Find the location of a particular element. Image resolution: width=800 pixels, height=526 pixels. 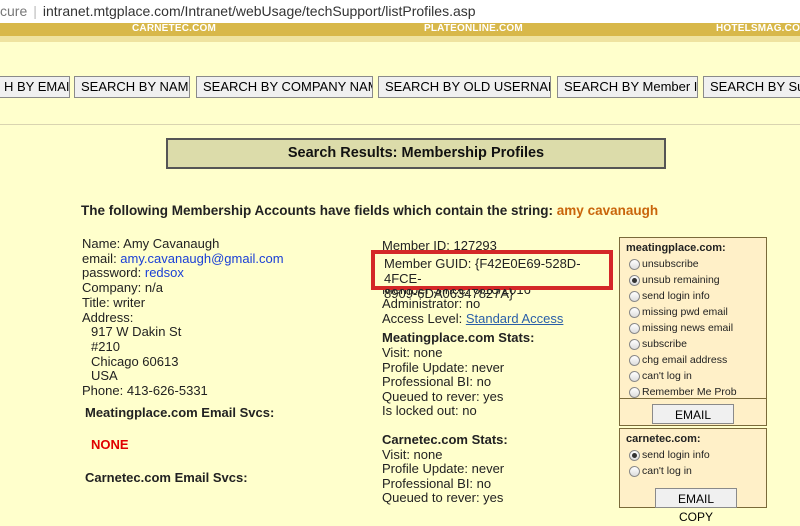

address-line: 917 W Dakin St is located at coordinates (136, 332).